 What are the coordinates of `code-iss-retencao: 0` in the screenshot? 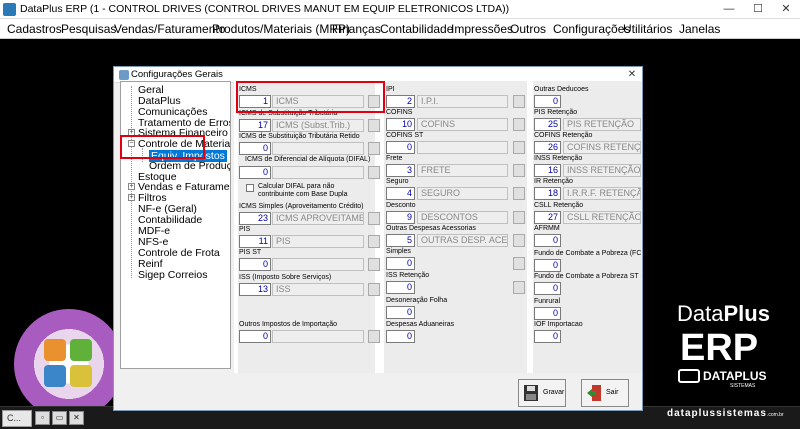 It's located at (400, 287).